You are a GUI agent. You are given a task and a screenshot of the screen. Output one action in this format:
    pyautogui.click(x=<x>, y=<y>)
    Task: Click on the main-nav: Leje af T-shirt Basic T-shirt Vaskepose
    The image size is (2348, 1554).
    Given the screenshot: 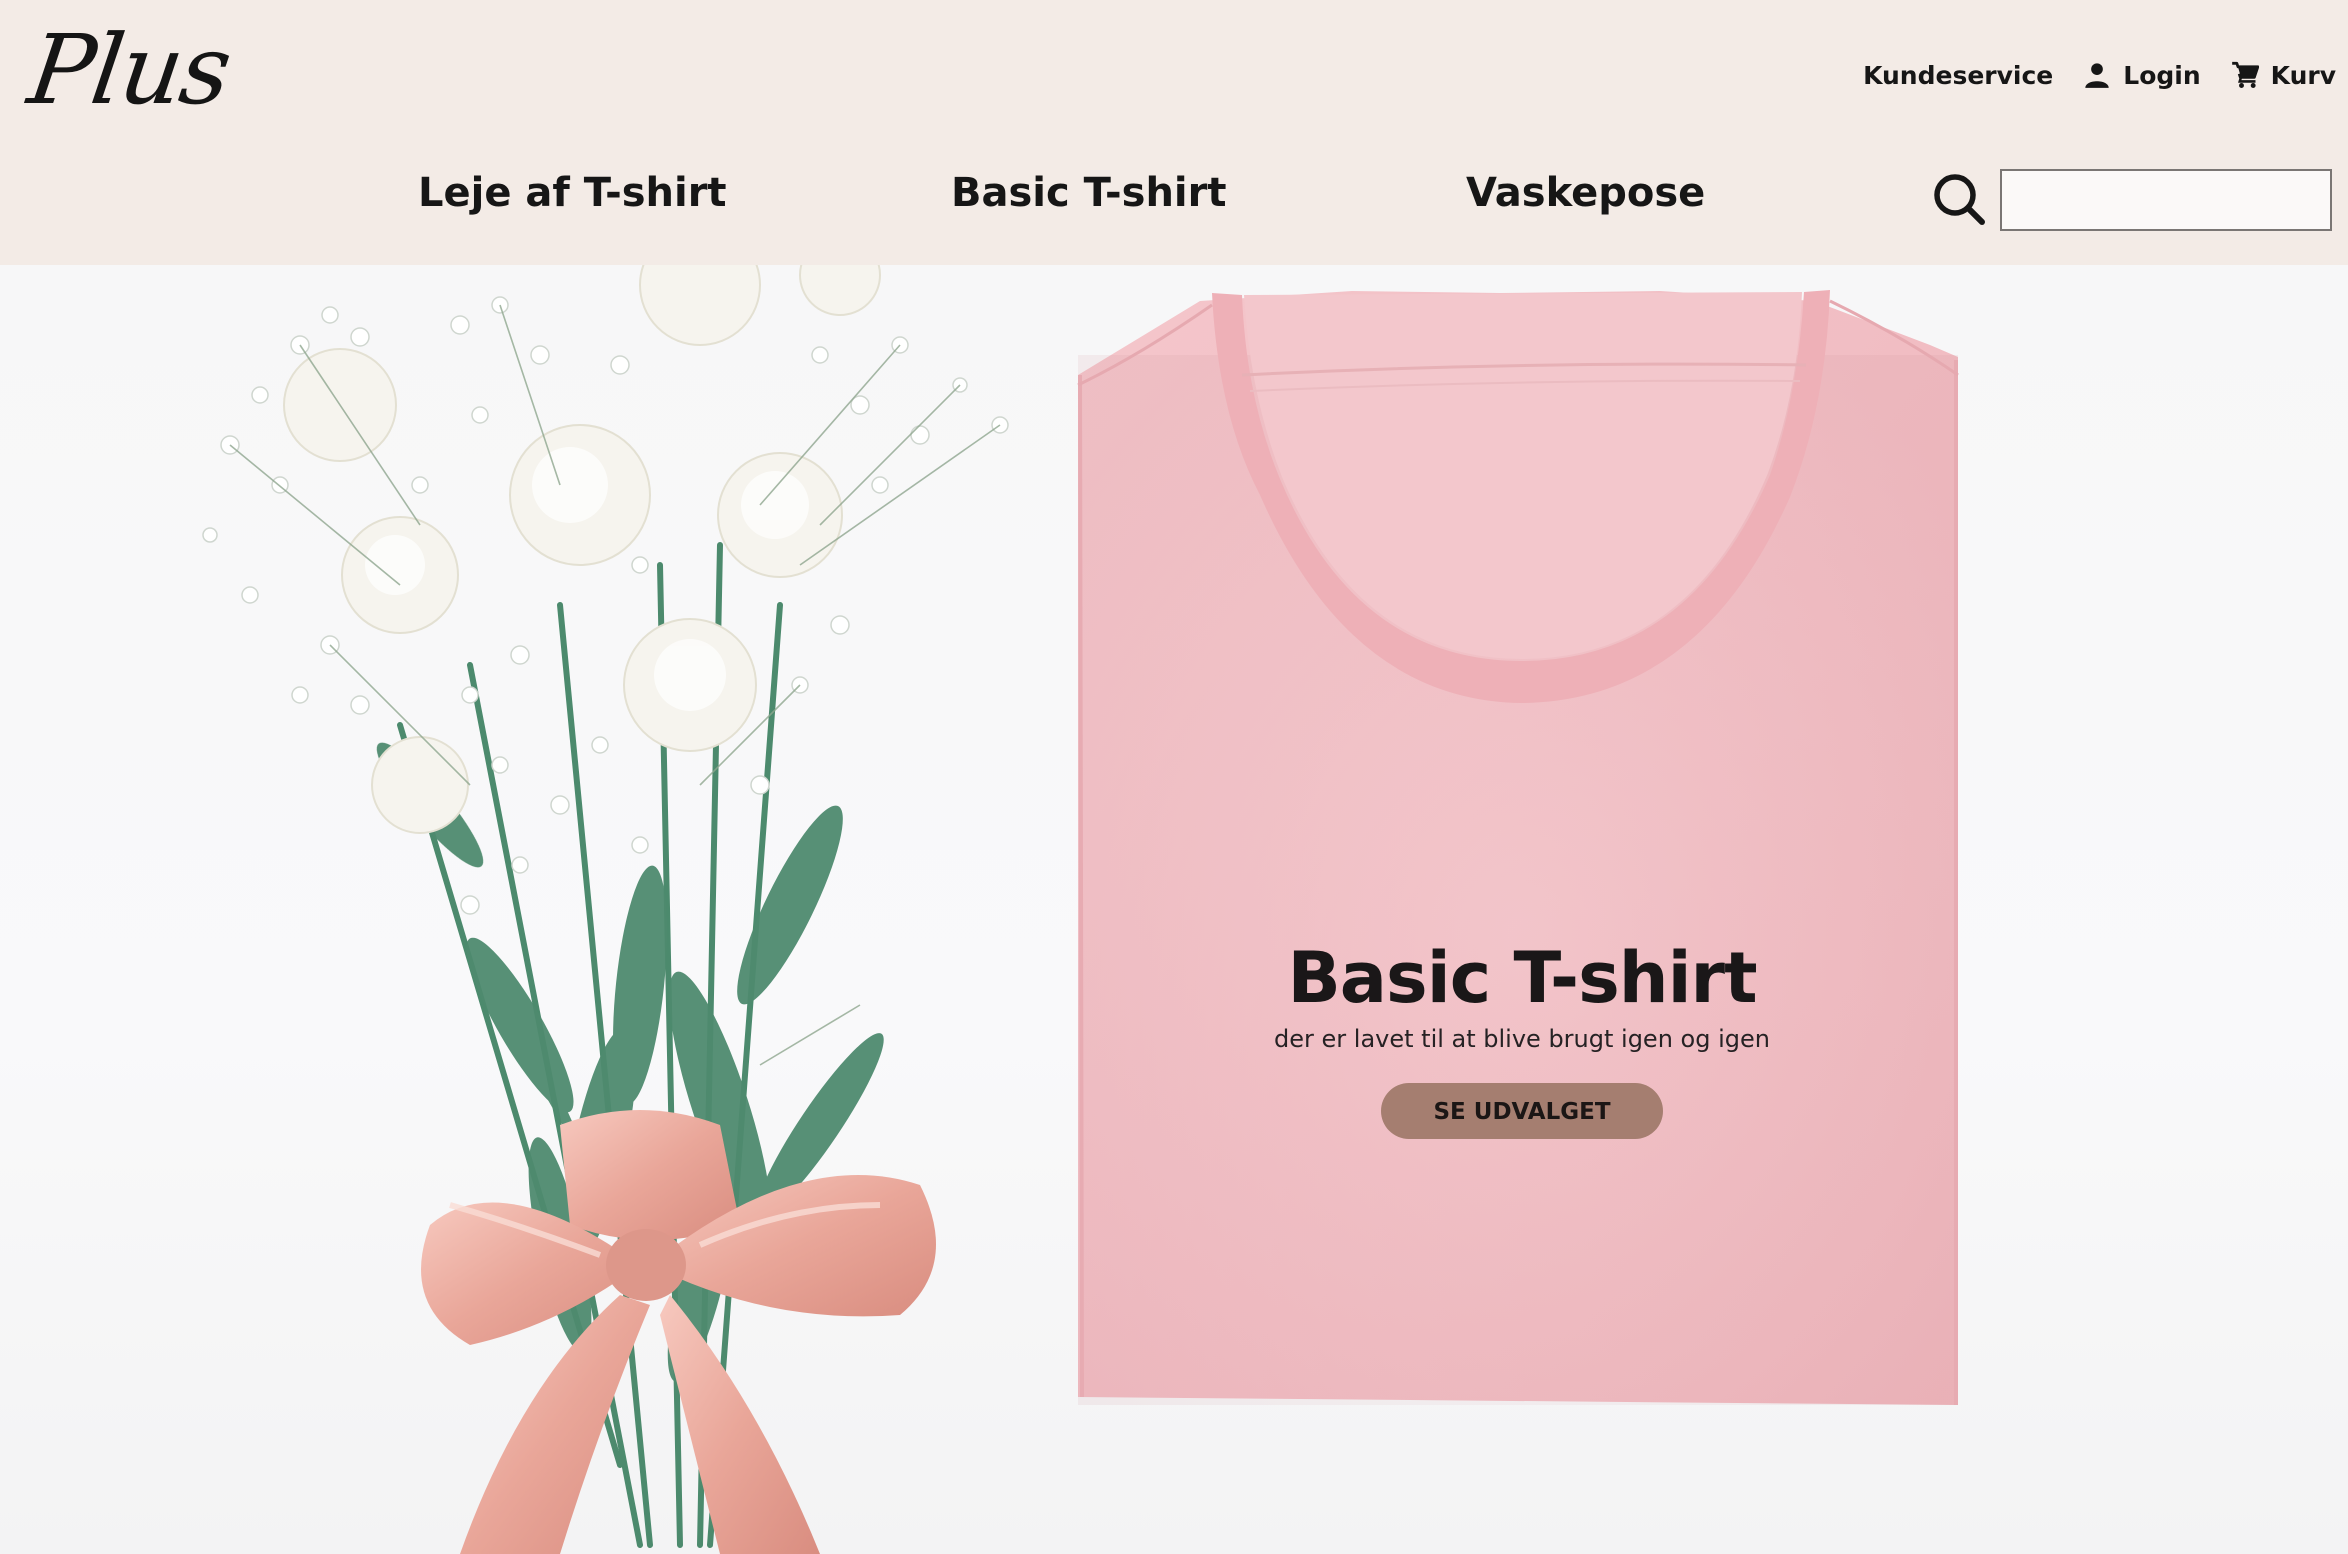 What is the action you would take?
    pyautogui.click(x=1174, y=196)
    